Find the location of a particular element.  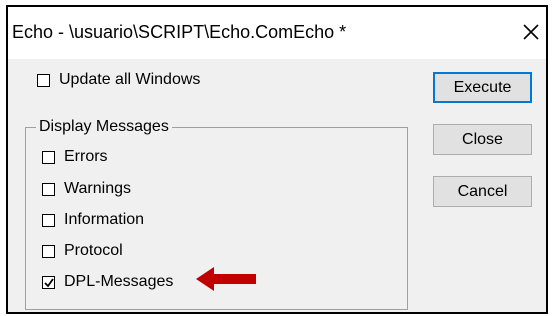

warnings-checkbox: Warnings is located at coordinates (86, 189).